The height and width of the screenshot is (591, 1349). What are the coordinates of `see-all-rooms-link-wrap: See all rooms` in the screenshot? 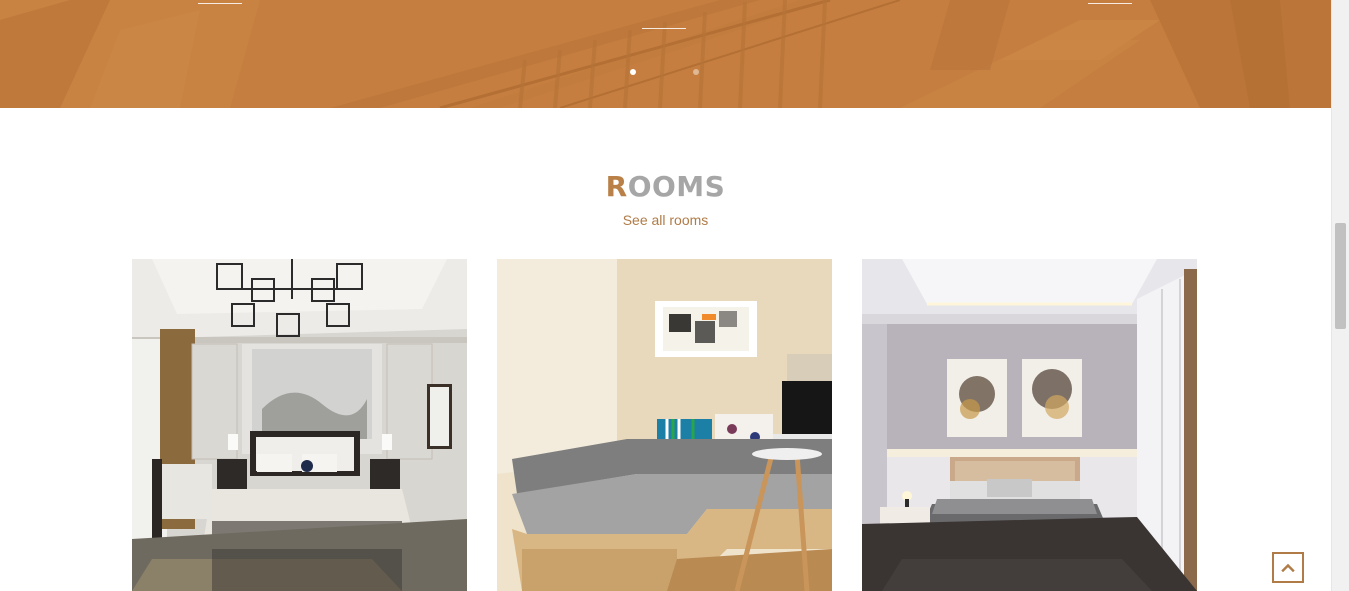 It's located at (665, 220).